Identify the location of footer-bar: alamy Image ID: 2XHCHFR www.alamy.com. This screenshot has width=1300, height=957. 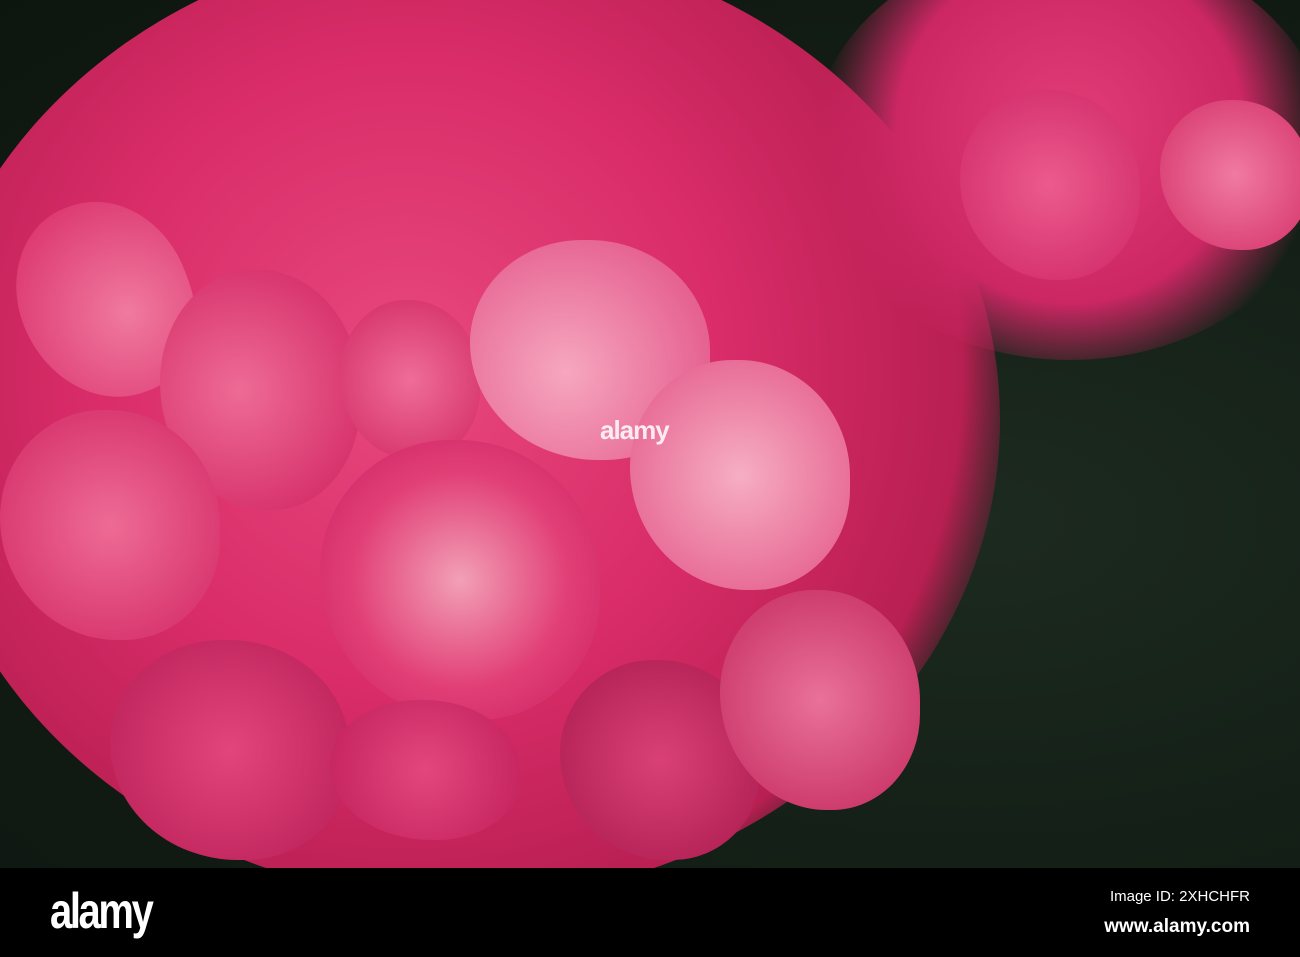
(650, 912).